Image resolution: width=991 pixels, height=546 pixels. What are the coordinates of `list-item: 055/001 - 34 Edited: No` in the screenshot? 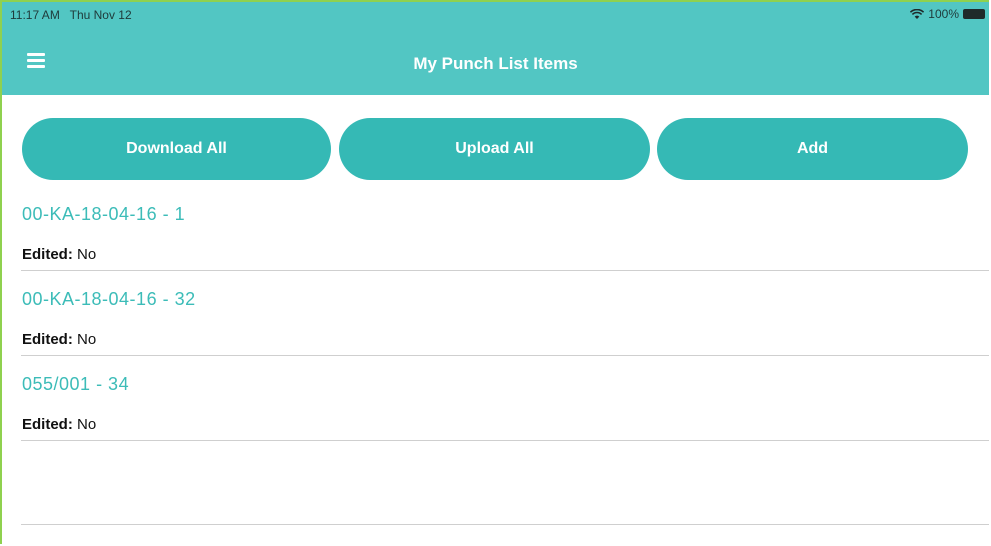 It's located at (505, 405).